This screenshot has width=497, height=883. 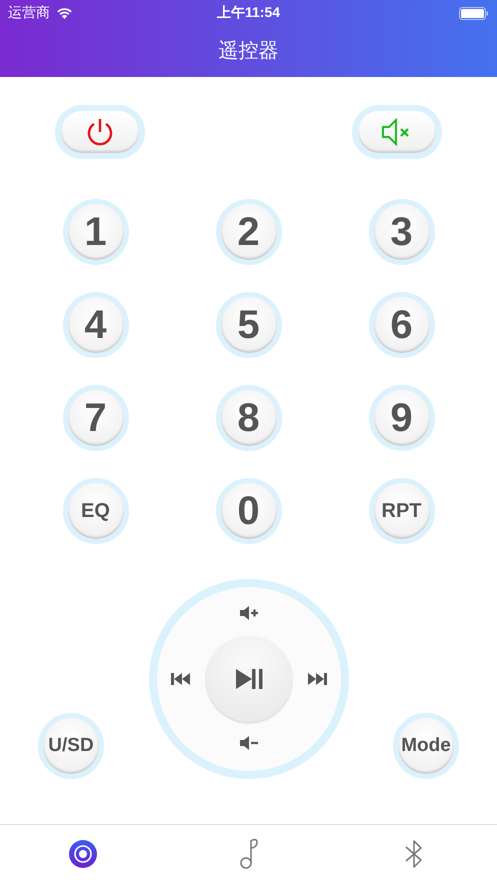 I want to click on keypad-button: EQ, so click(x=95, y=511).